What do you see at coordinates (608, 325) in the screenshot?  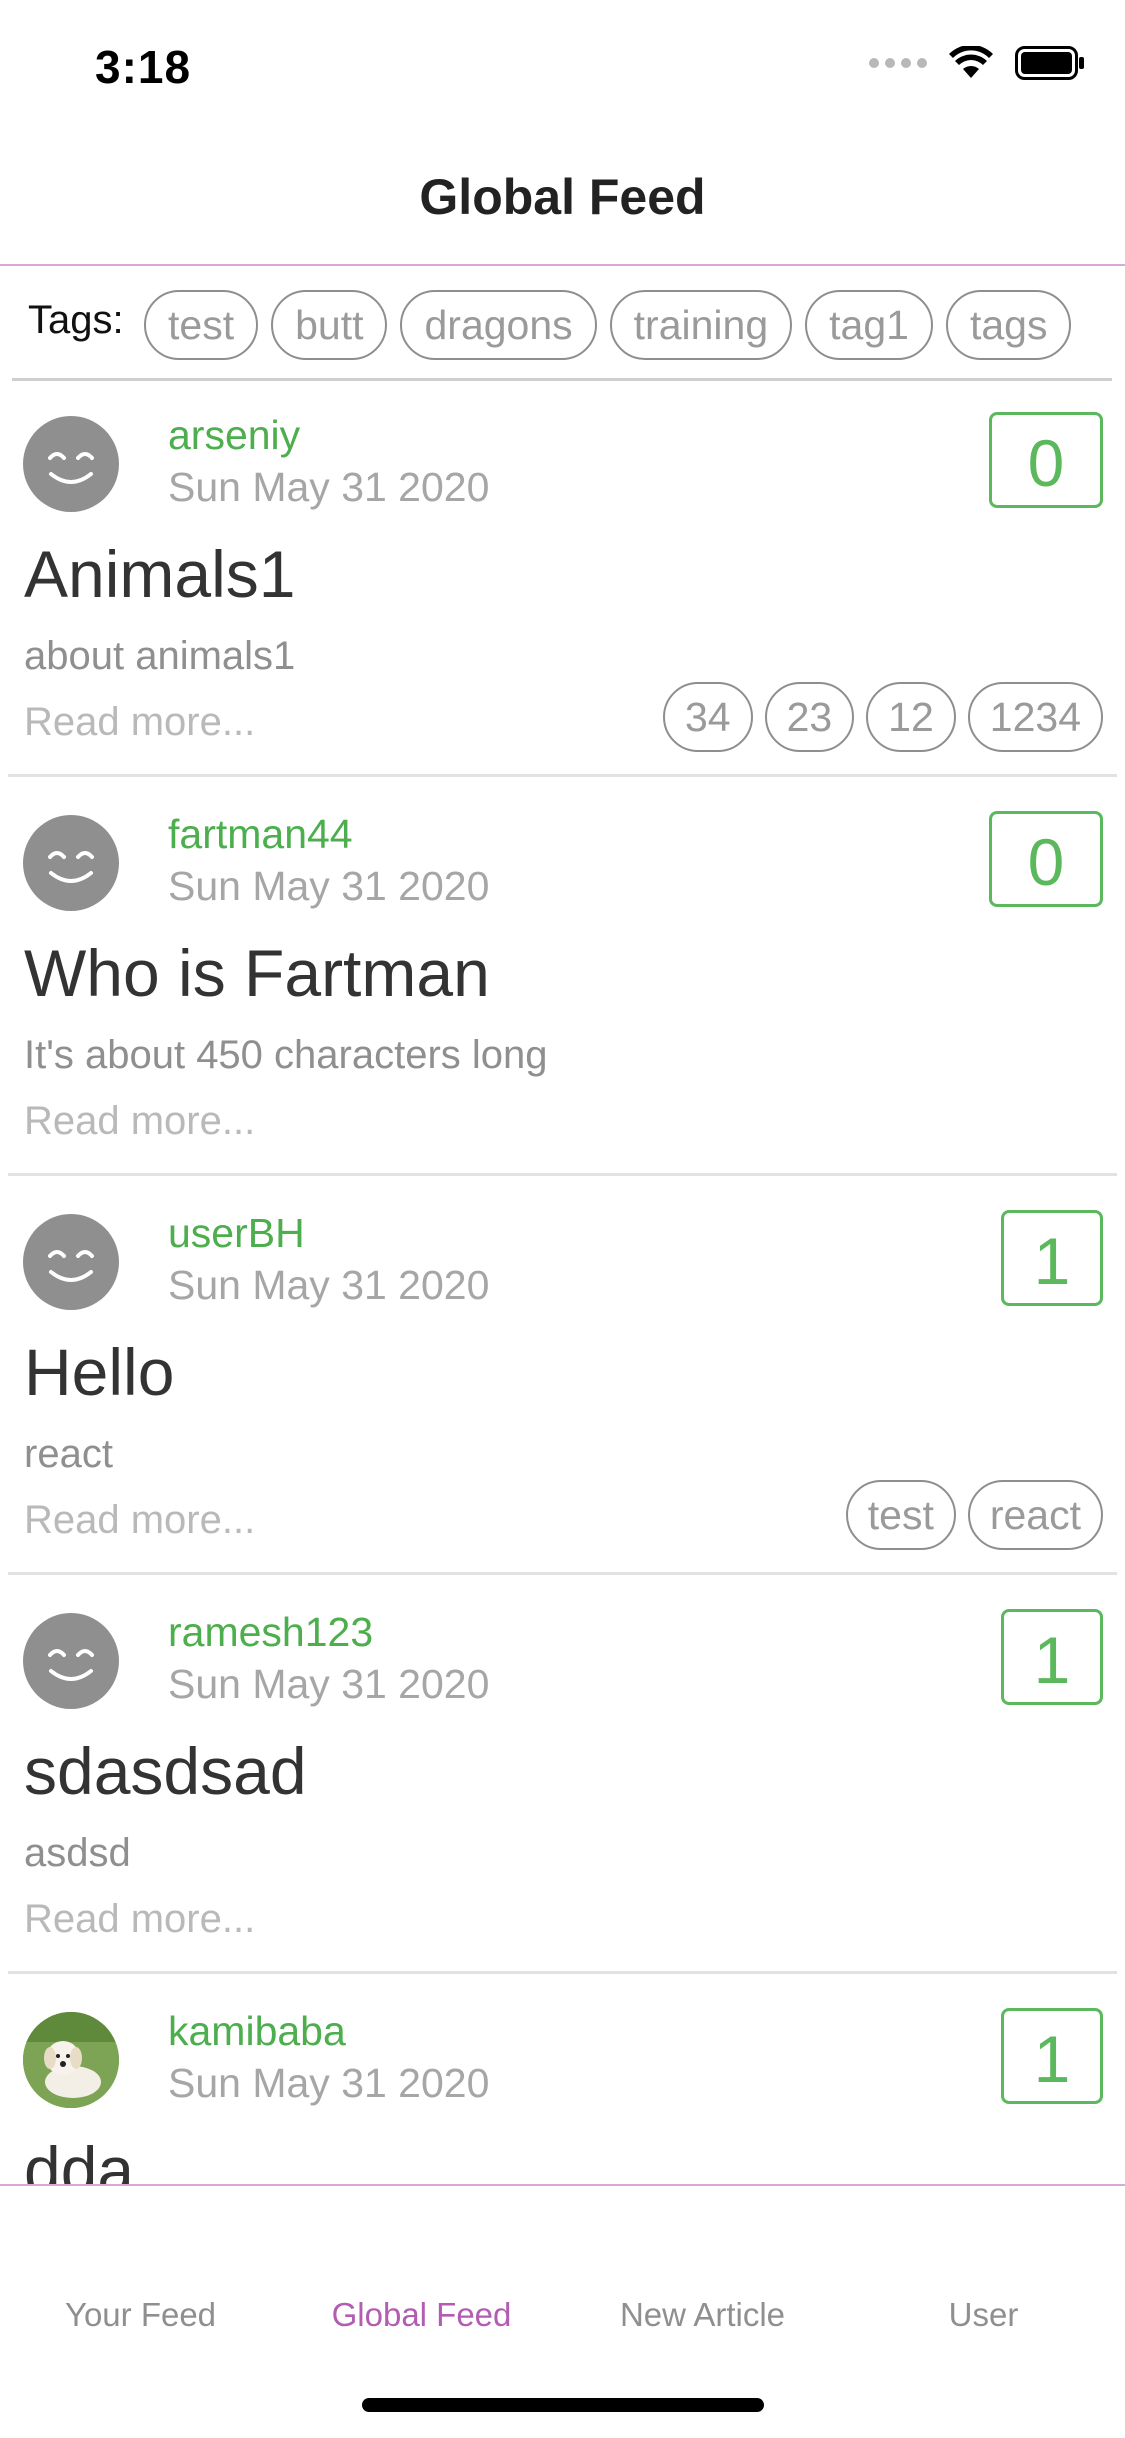 I see `tag-strip: test butt dragons training tag1 tags` at bounding box center [608, 325].